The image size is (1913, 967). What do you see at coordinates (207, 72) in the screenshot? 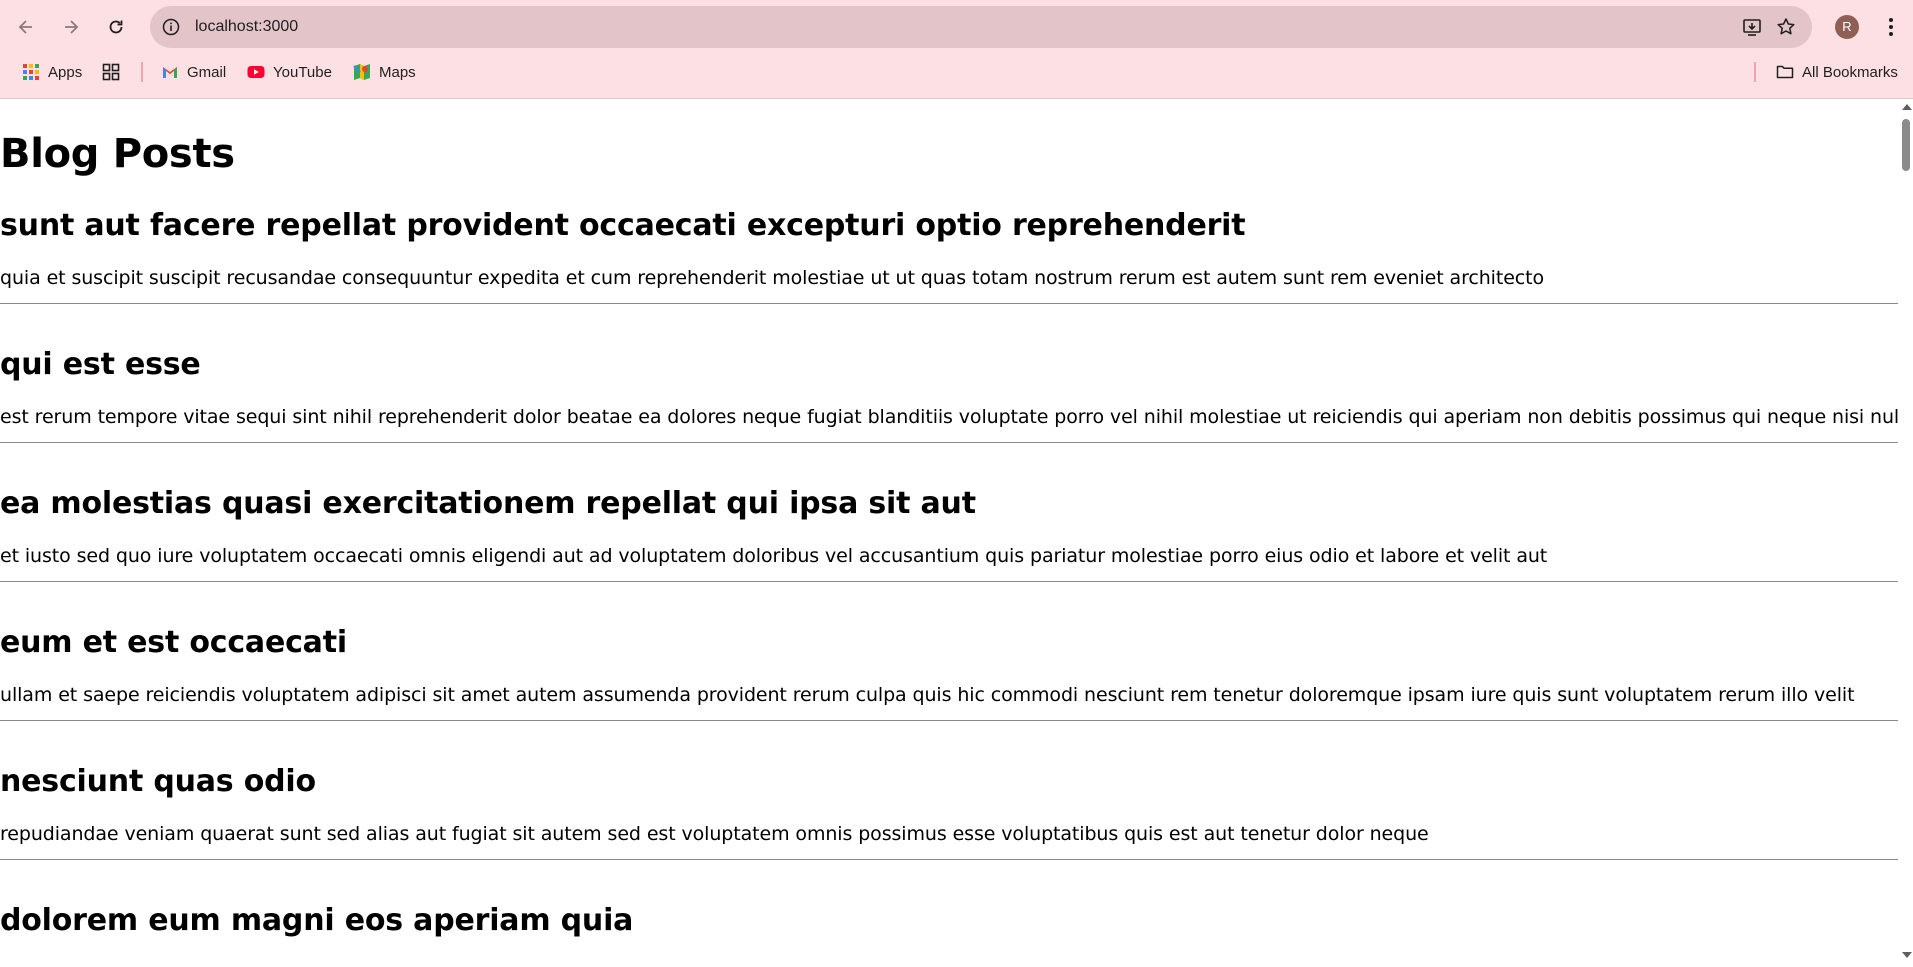
I see `bookmark-gmail-label: Gmail` at bounding box center [207, 72].